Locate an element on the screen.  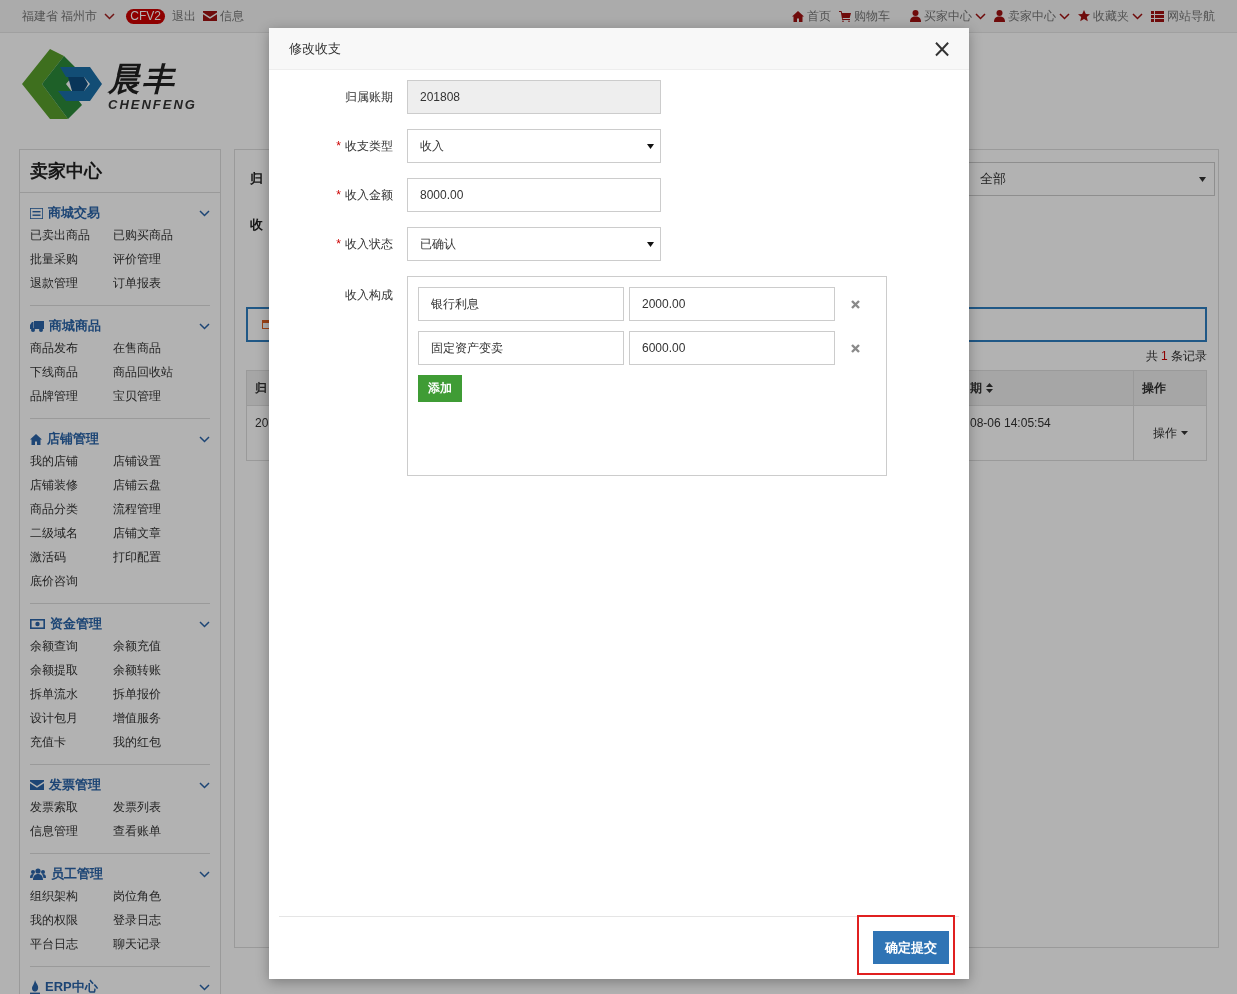
menu-item: 余额充值 is located at coordinates (137, 646).